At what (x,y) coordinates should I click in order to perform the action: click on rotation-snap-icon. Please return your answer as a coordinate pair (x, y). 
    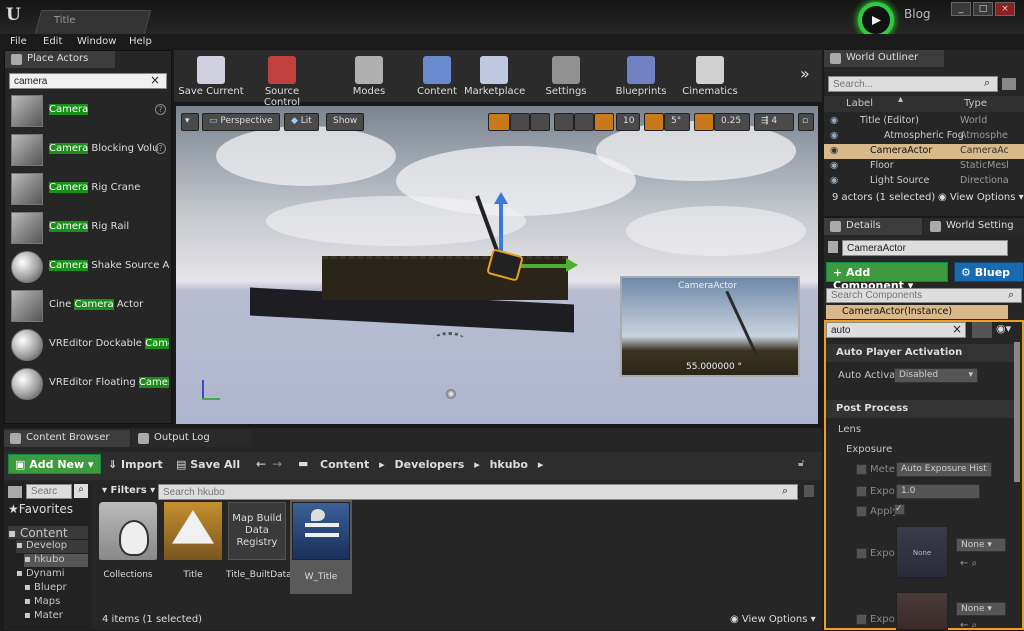
    Looking at the image, I should click on (654, 122).